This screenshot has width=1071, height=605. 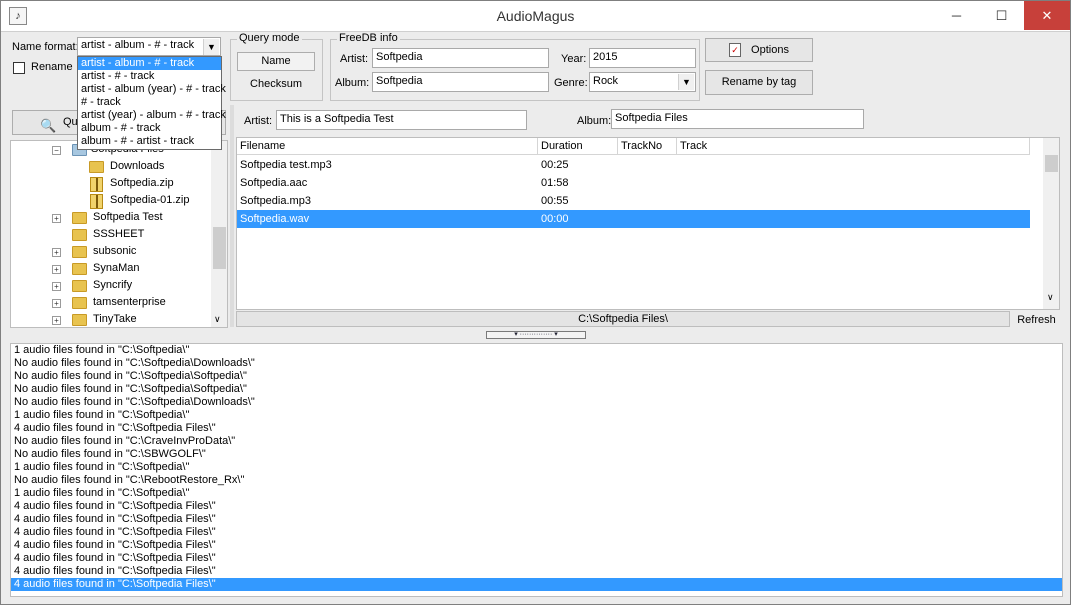 I want to click on options-button: ✓ Options, so click(x=759, y=50).